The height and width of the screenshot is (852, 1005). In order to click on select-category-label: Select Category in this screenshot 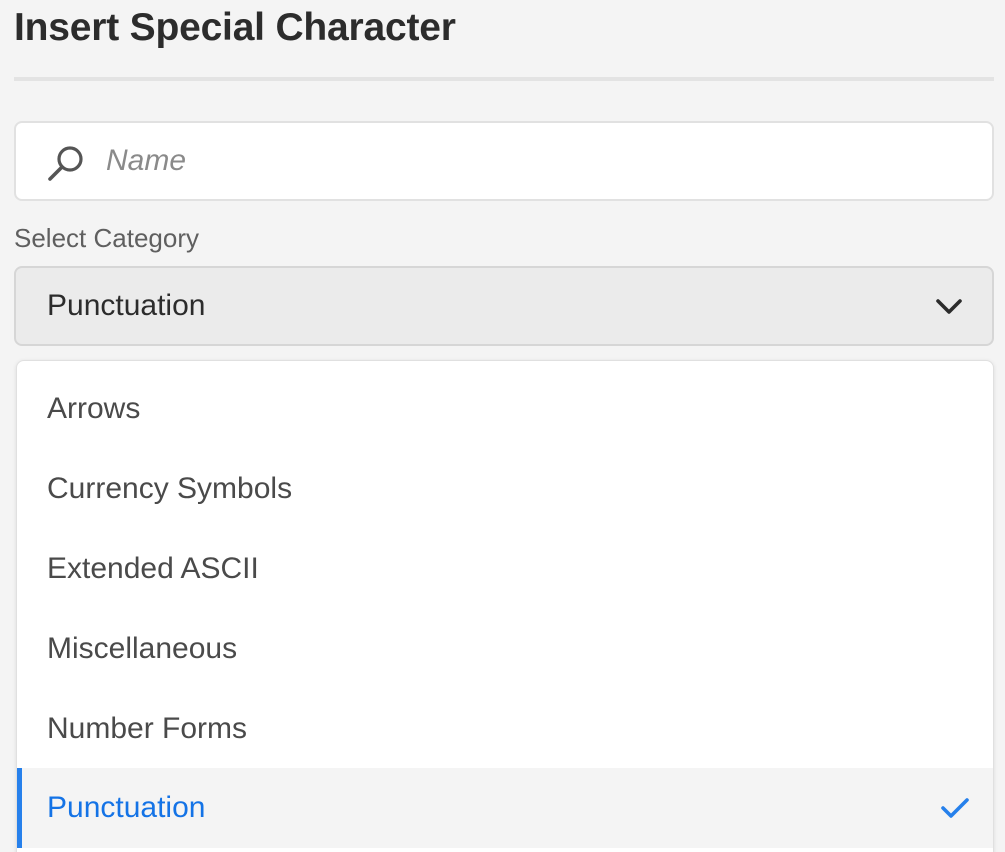, I will do `click(106, 238)`.